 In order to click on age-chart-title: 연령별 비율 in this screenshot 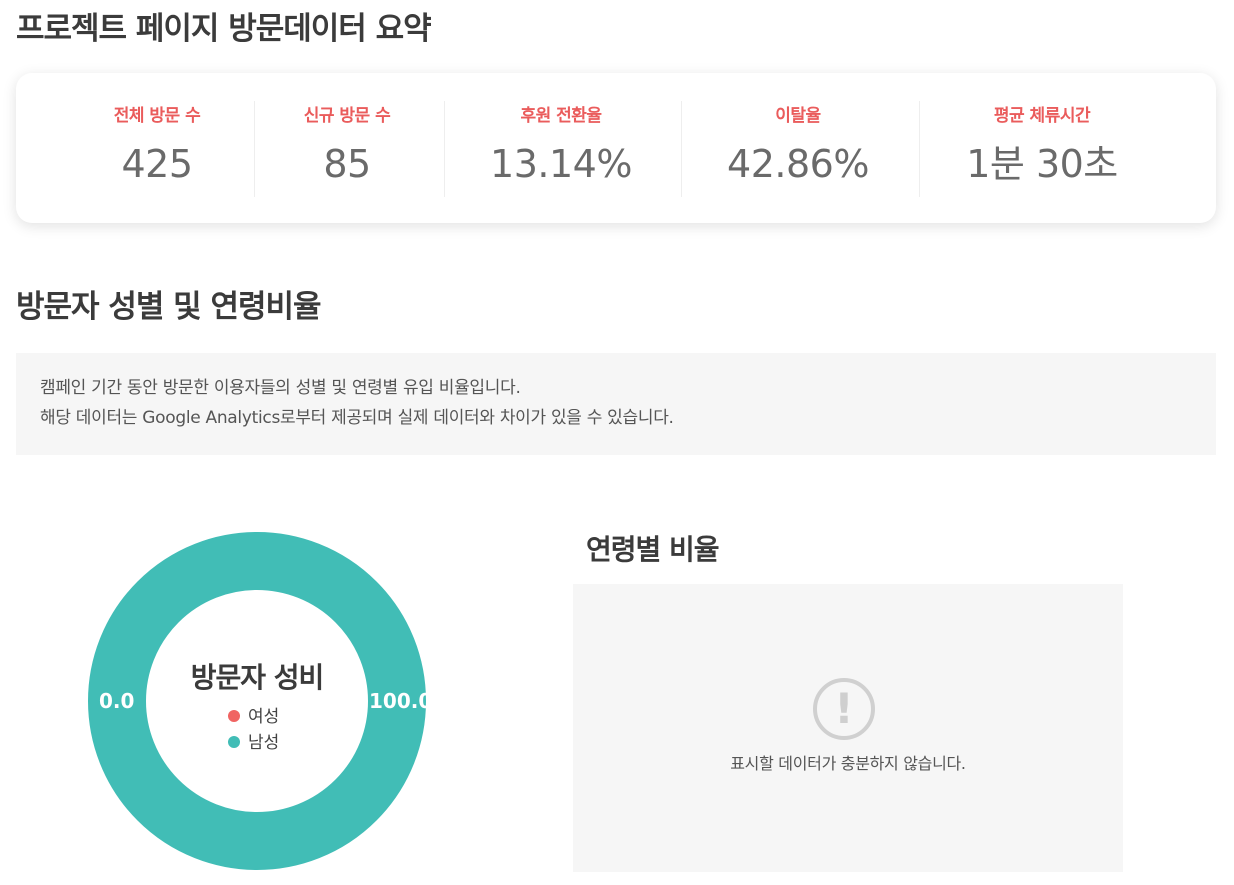, I will do `click(653, 549)`.